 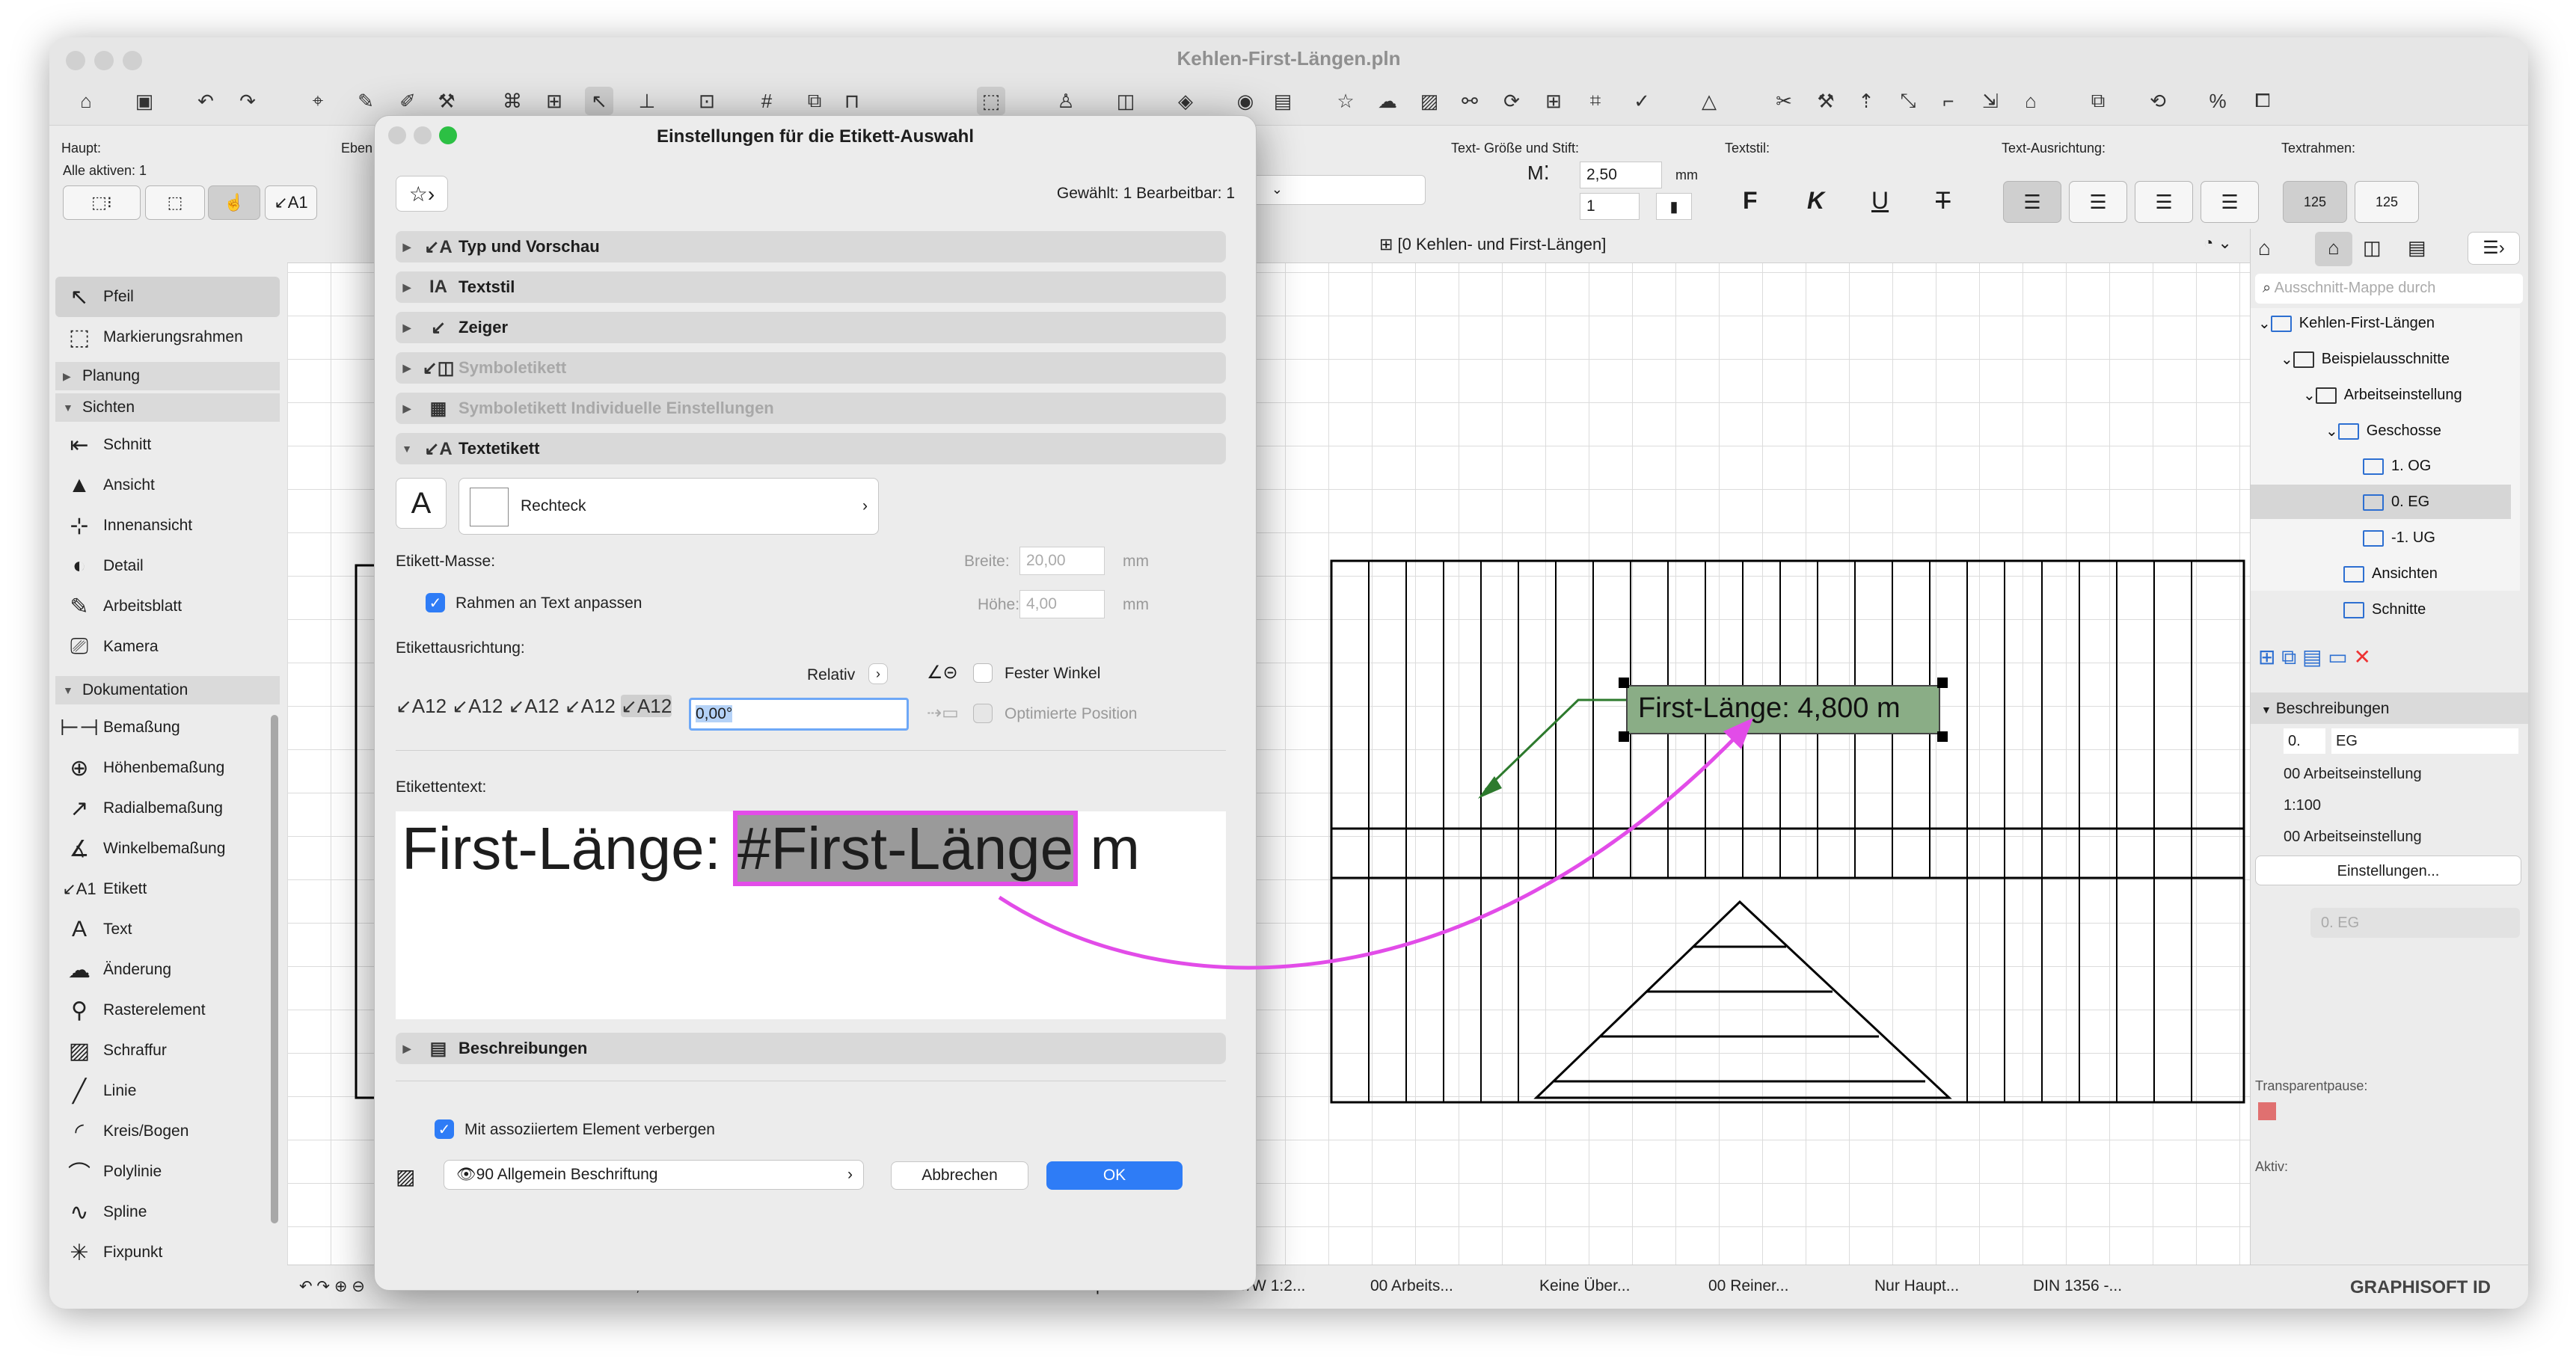 I want to click on arrow-up-icon: ⇡, so click(x=1866, y=101).